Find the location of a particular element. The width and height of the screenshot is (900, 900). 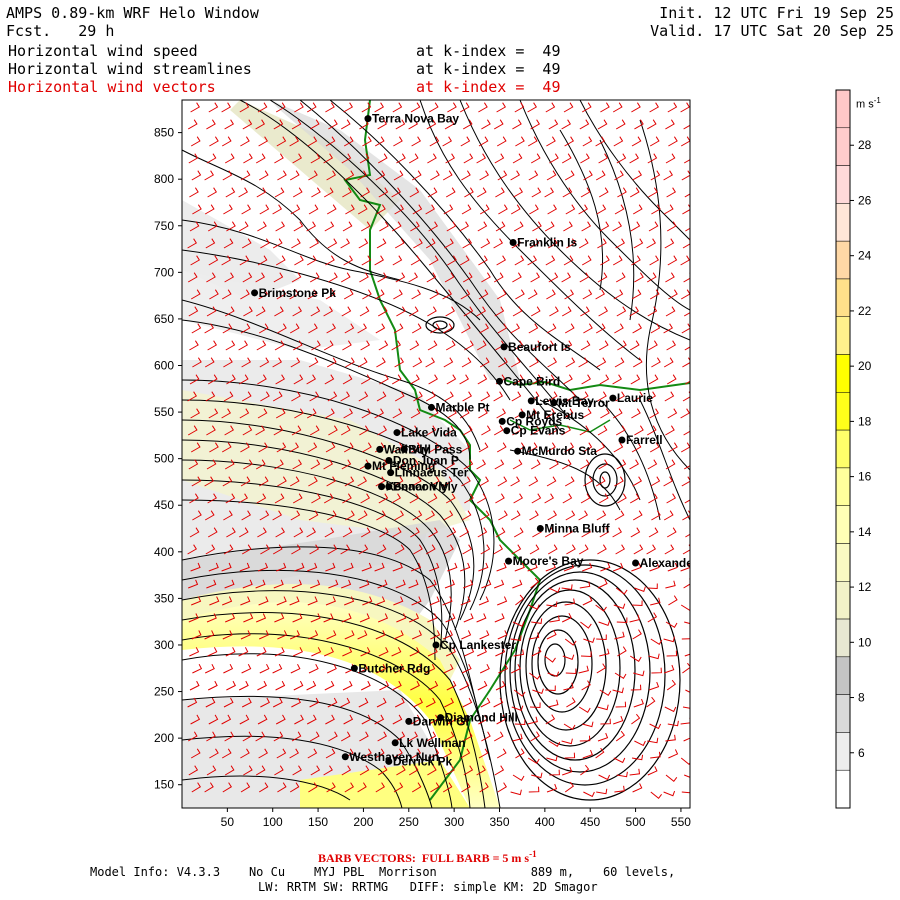

x-tick-label: 200 is located at coordinates (363, 822).